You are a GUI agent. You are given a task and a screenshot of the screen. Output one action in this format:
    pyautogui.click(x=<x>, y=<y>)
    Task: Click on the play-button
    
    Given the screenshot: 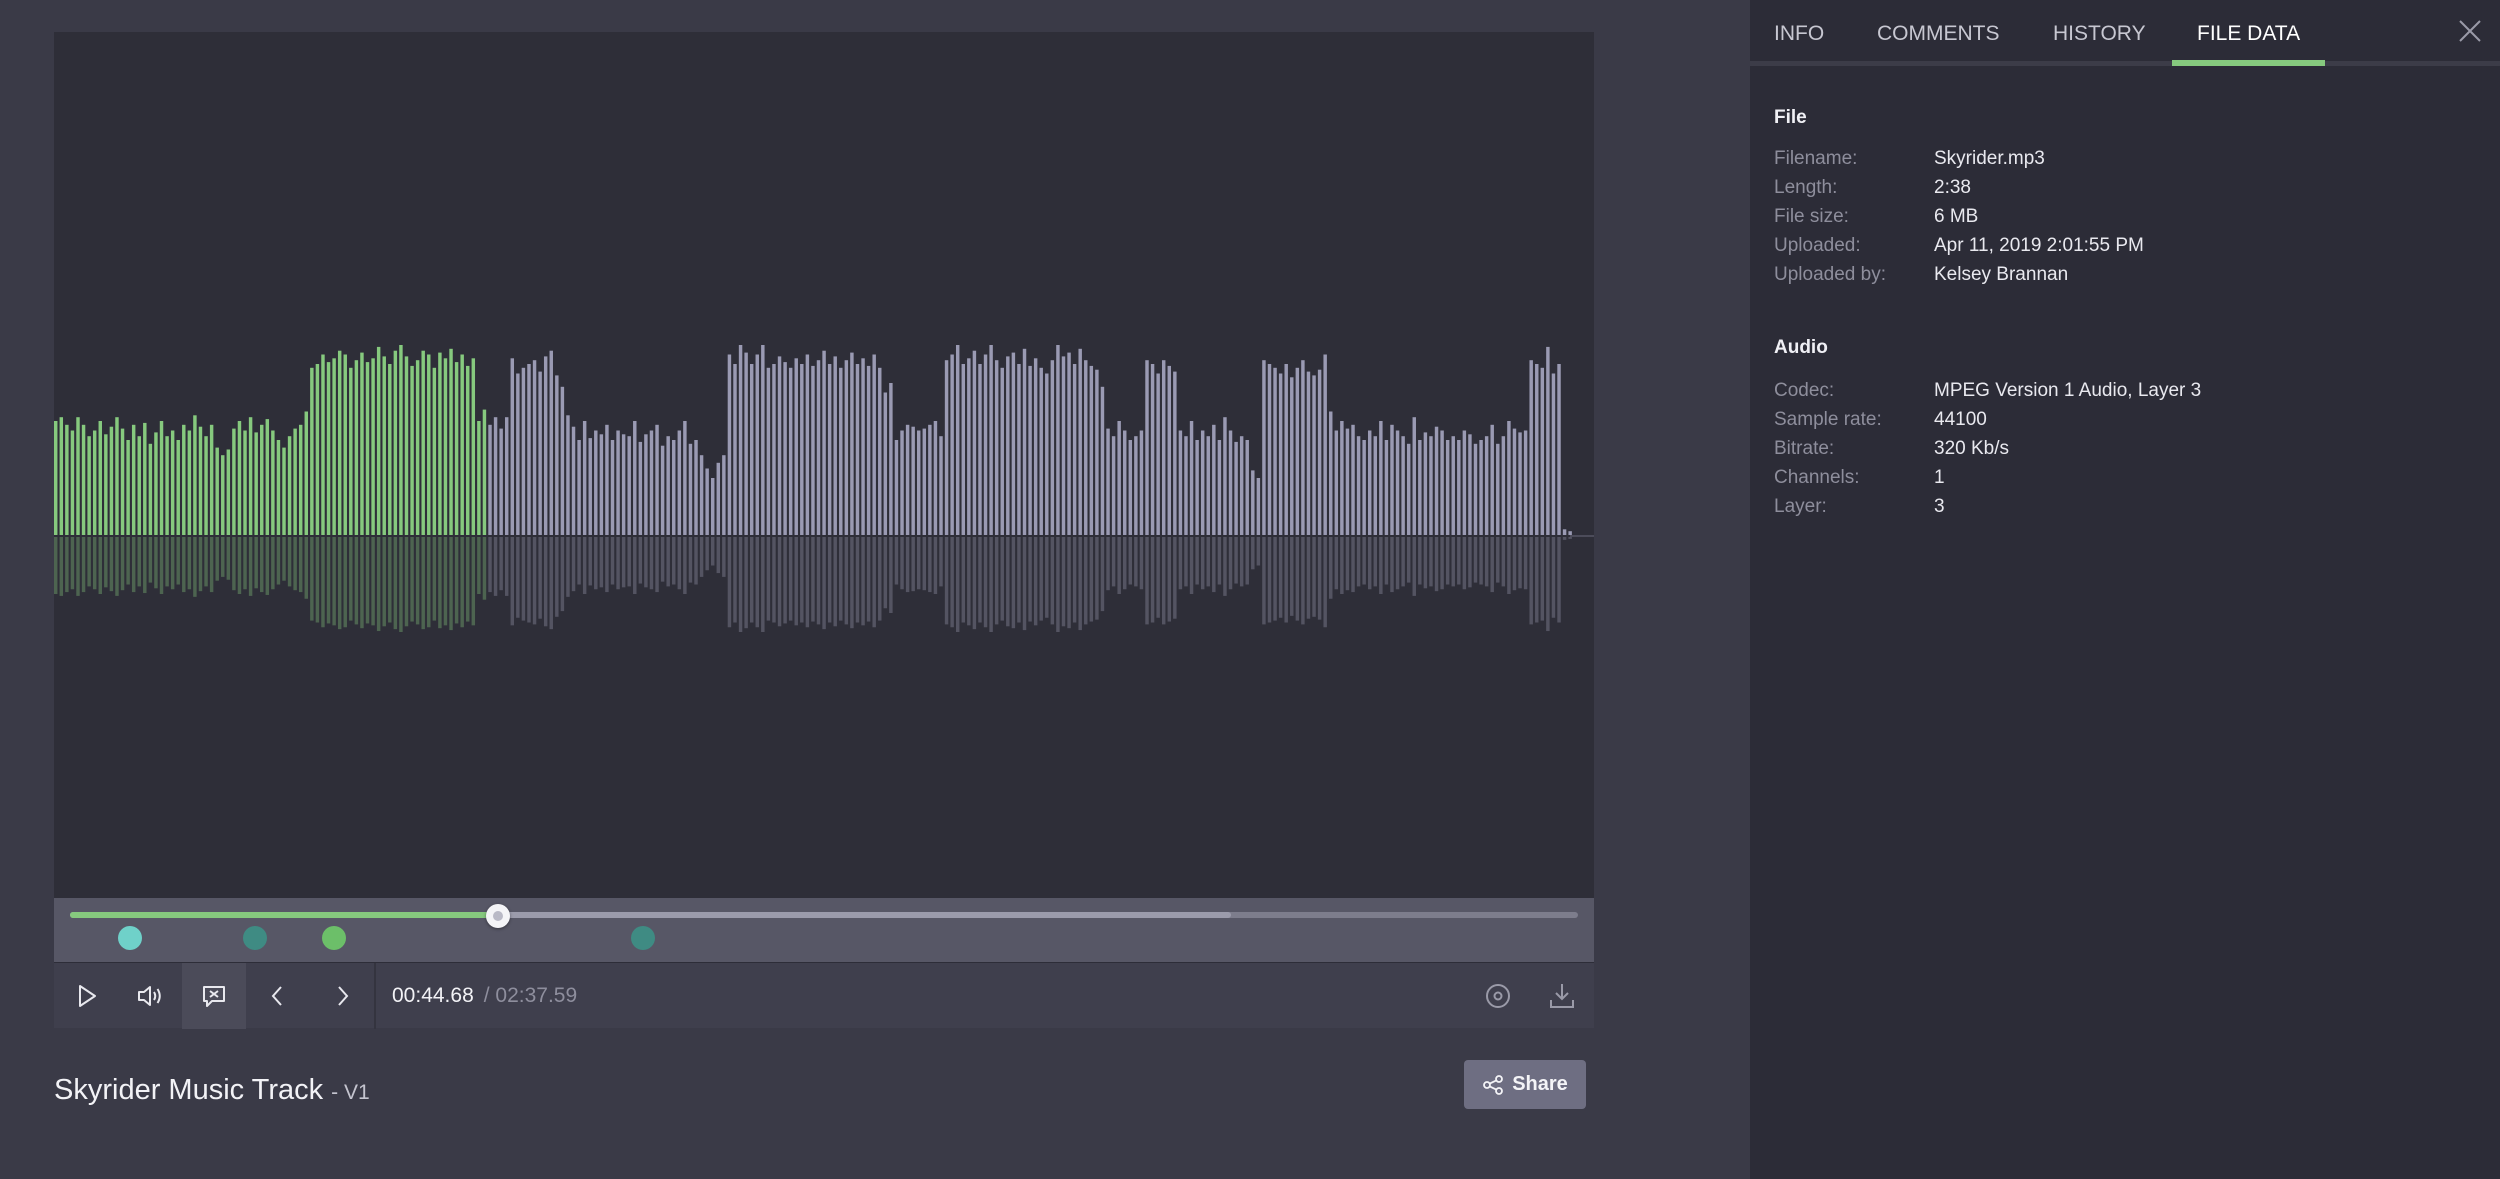 What is the action you would take?
    pyautogui.click(x=86, y=996)
    